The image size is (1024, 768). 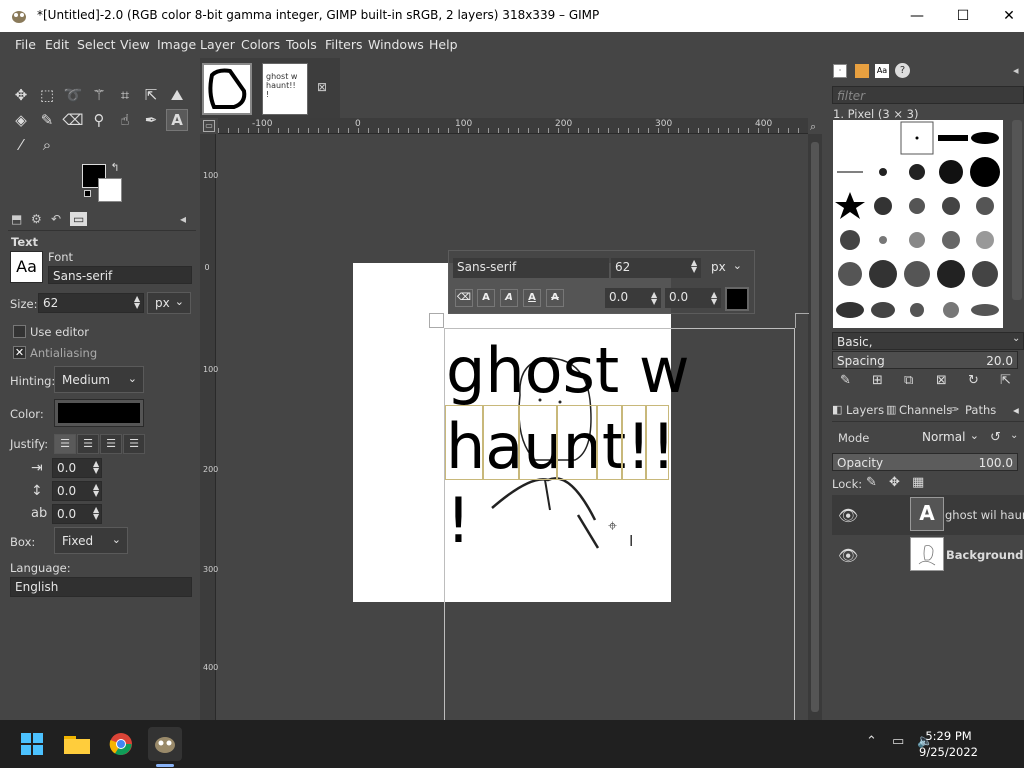 What do you see at coordinates (73, 95) in the screenshot?
I see `lasso-tool-icon: ➰` at bounding box center [73, 95].